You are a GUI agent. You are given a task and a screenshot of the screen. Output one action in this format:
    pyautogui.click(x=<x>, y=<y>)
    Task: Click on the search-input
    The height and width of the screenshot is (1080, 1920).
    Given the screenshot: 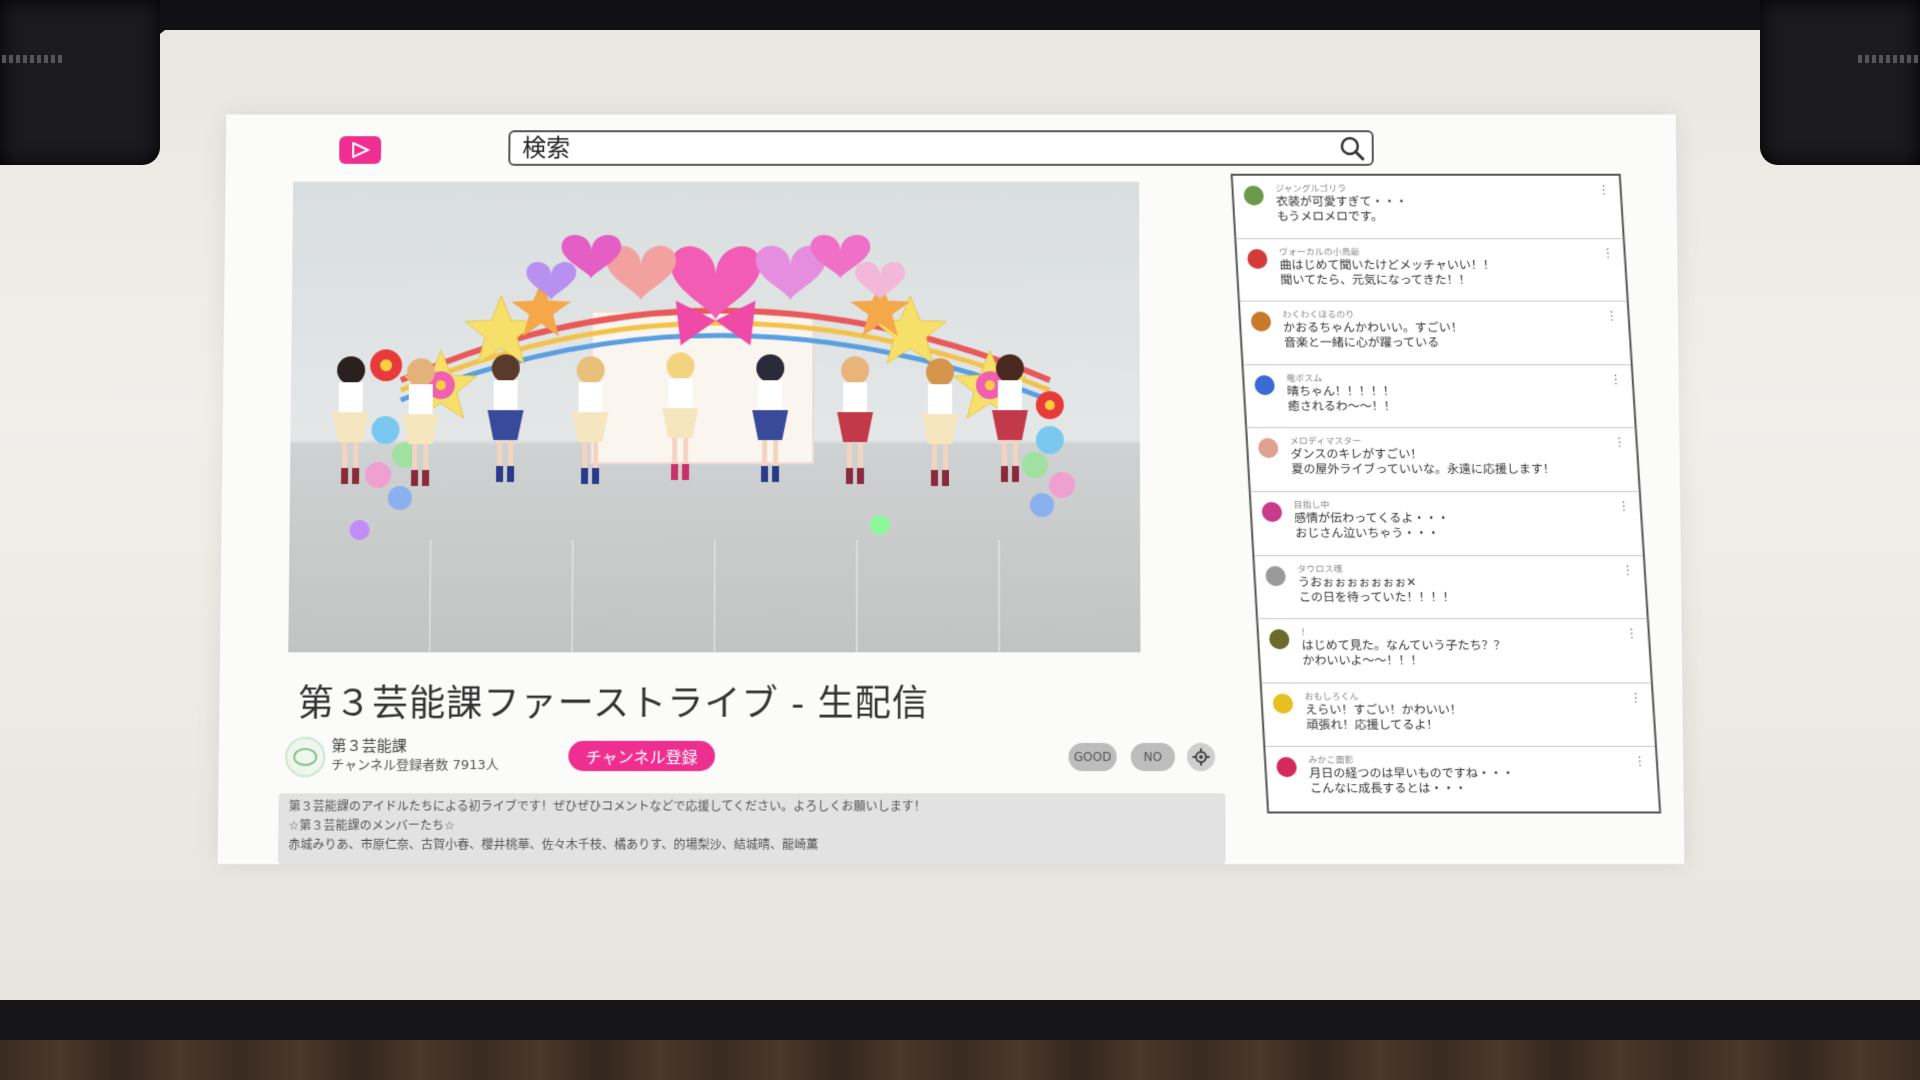 What is the action you would take?
    pyautogui.click(x=921, y=148)
    